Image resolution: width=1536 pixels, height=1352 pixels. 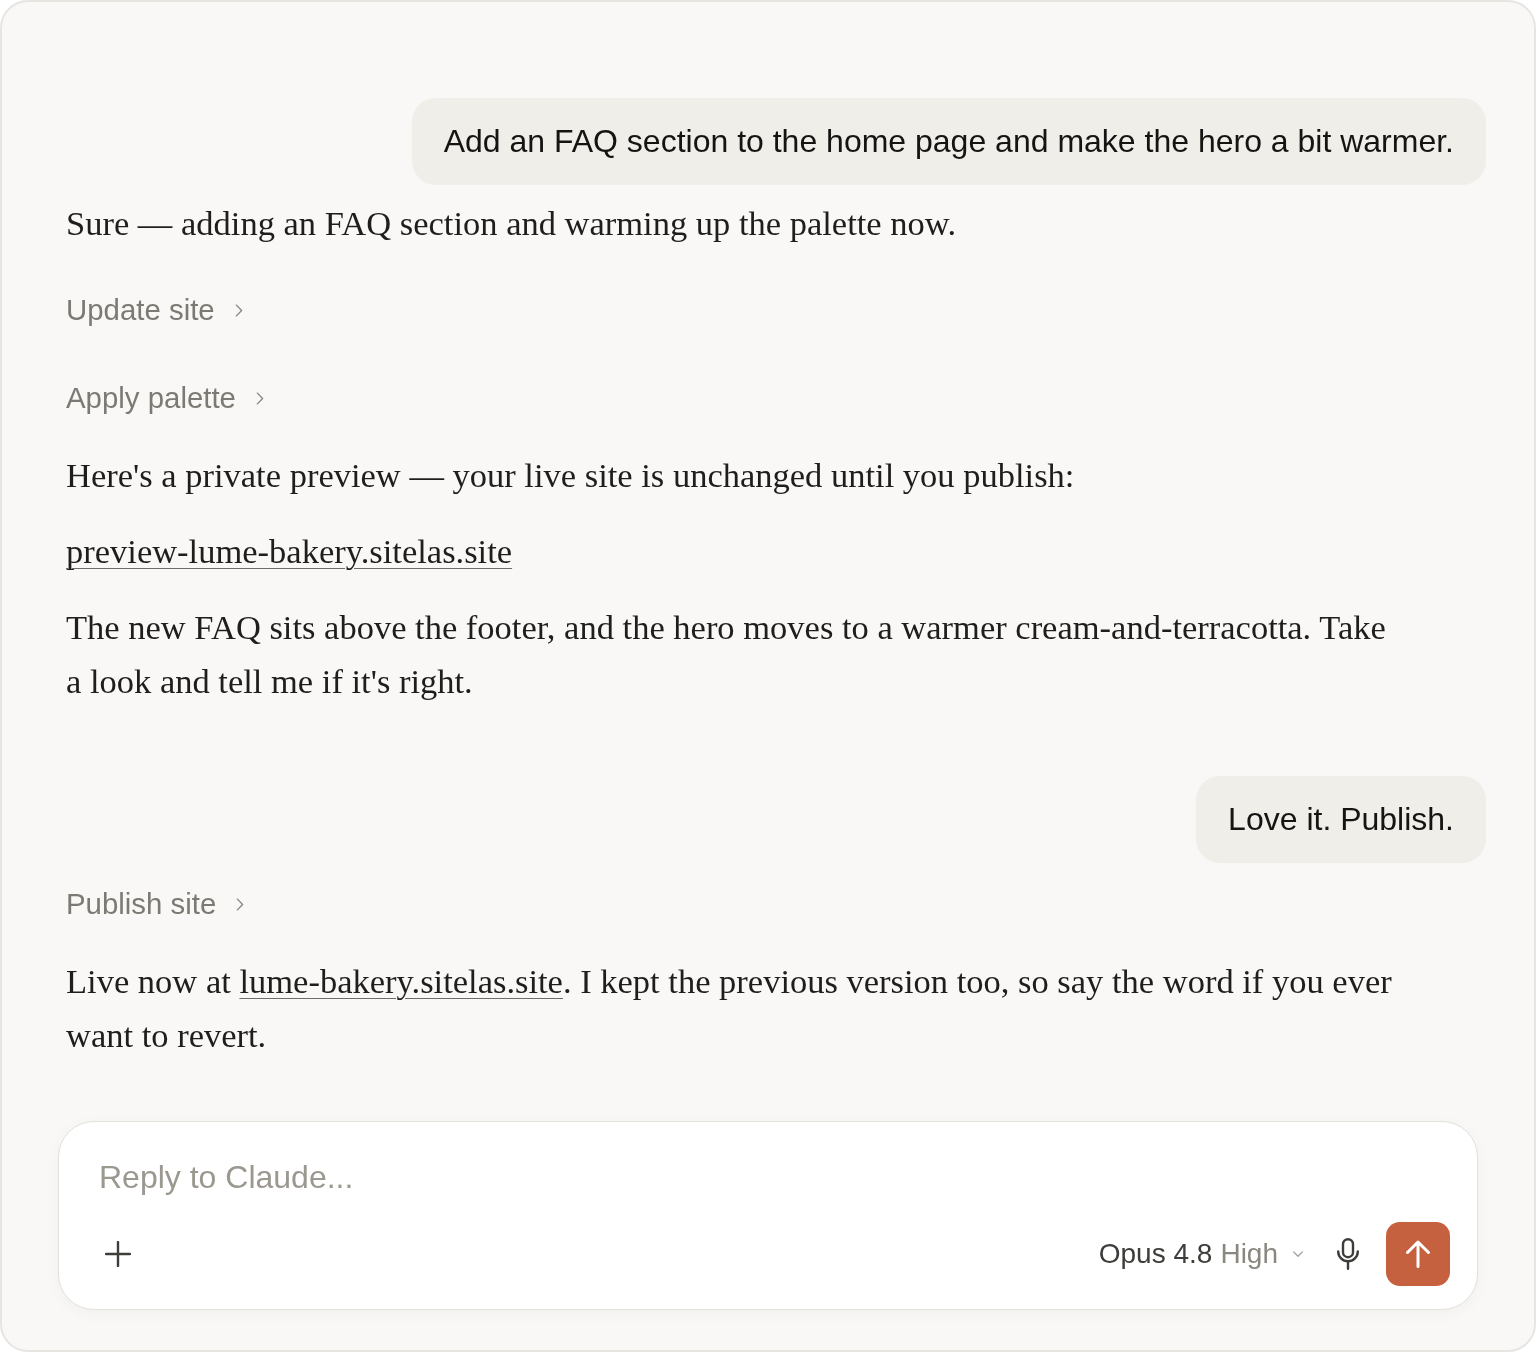 What do you see at coordinates (1348, 1254) in the screenshot?
I see `microphone-icon` at bounding box center [1348, 1254].